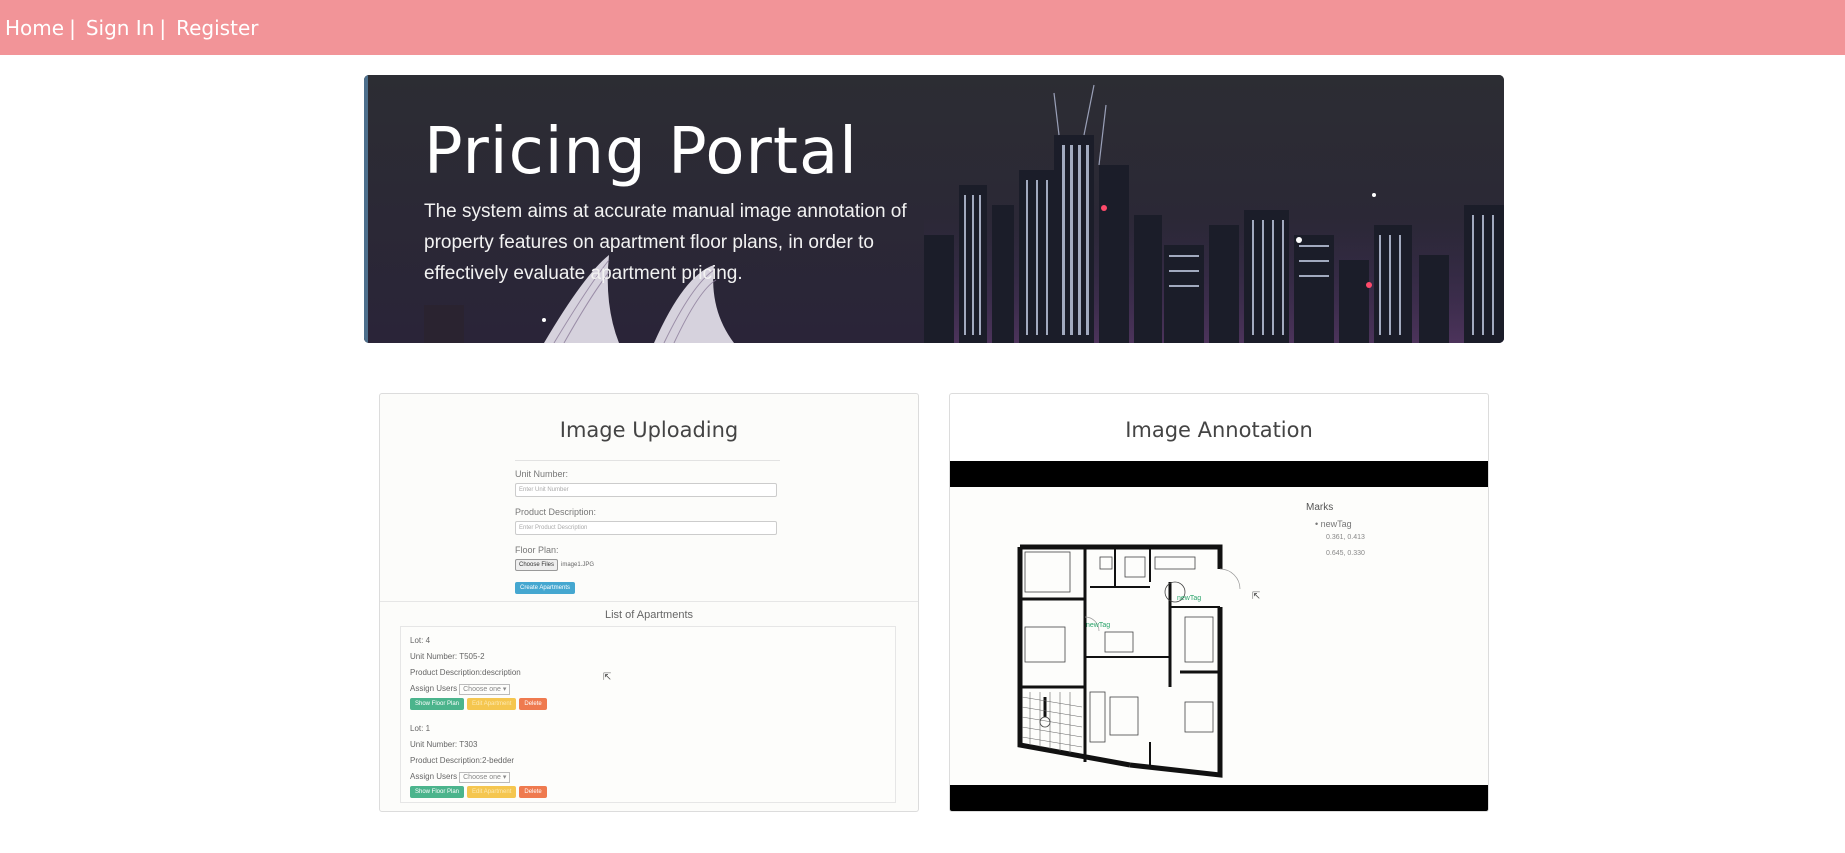 This screenshot has width=1845, height=853. Describe the element at coordinates (641, 152) in the screenshot. I see `page-title: Pricing Portal` at that location.